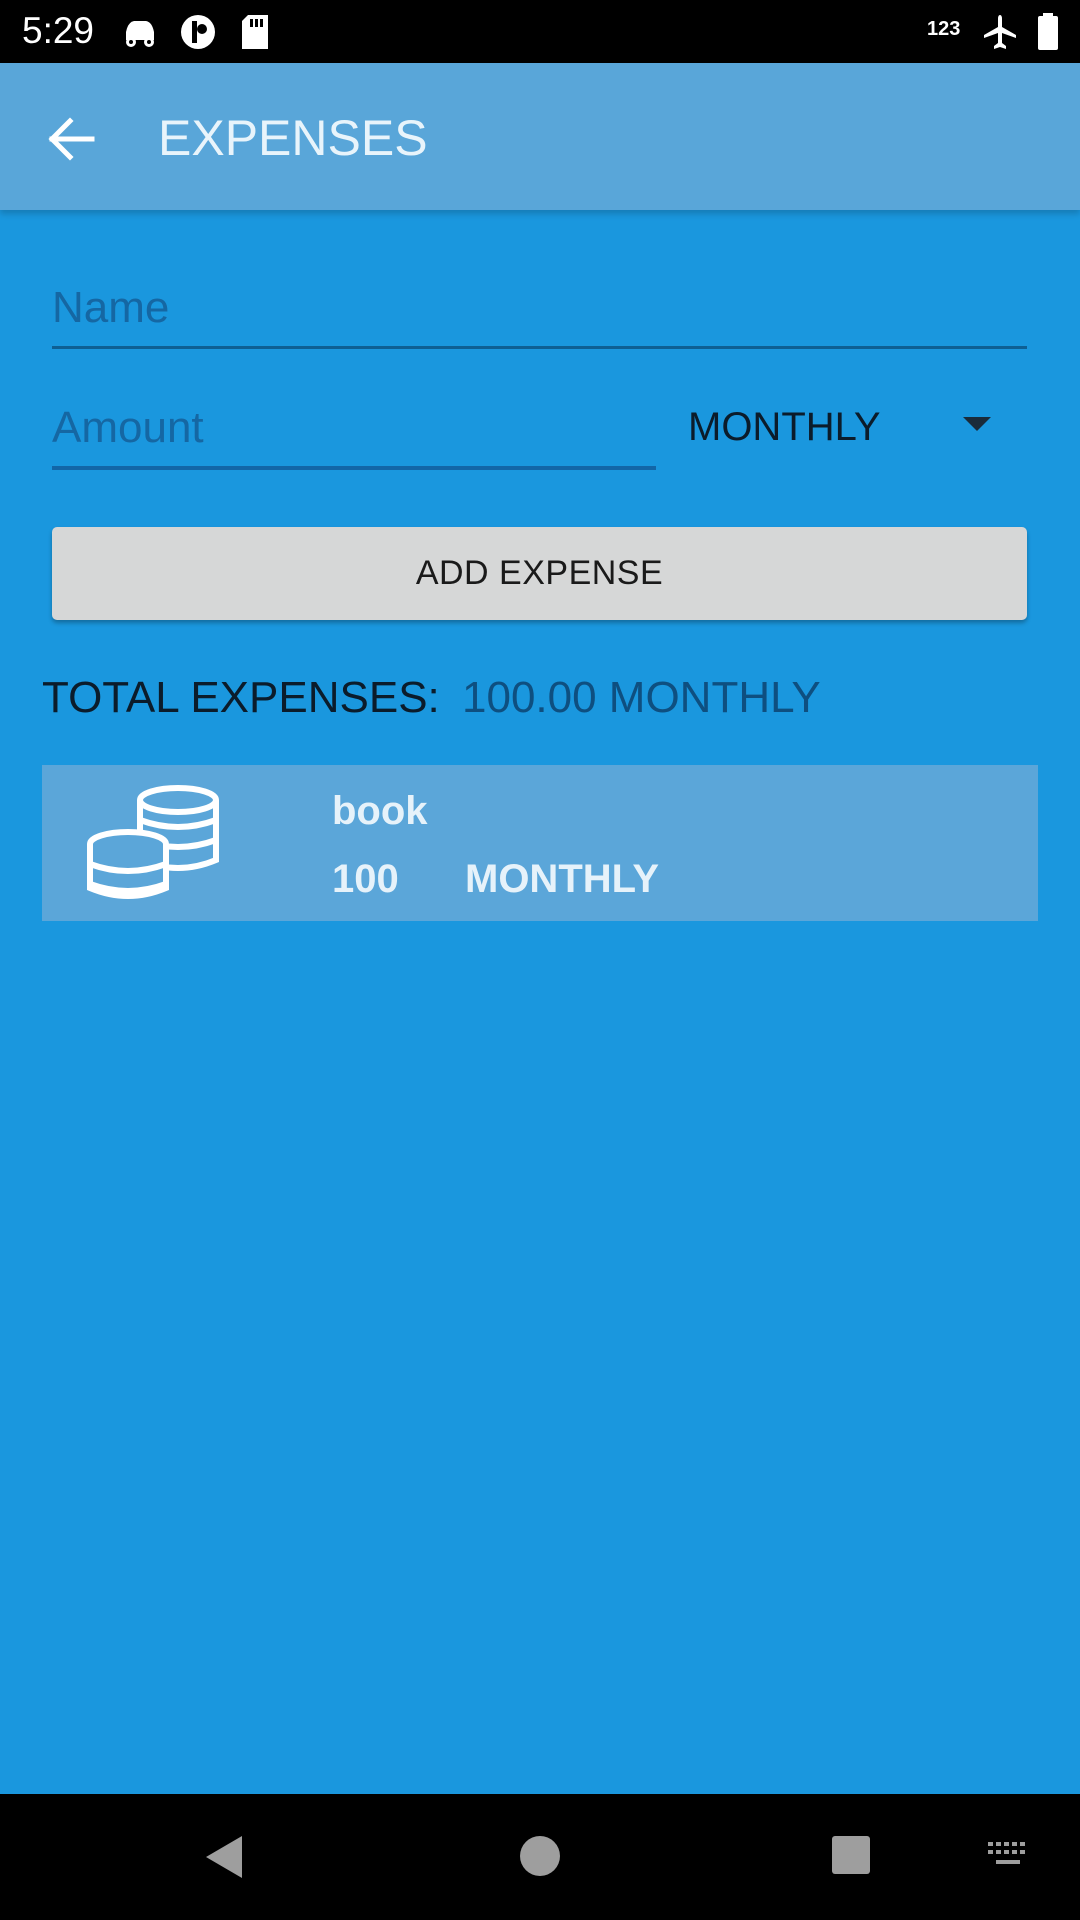  Describe the element at coordinates (58, 30) in the screenshot. I see `status-time: 5:29` at that location.